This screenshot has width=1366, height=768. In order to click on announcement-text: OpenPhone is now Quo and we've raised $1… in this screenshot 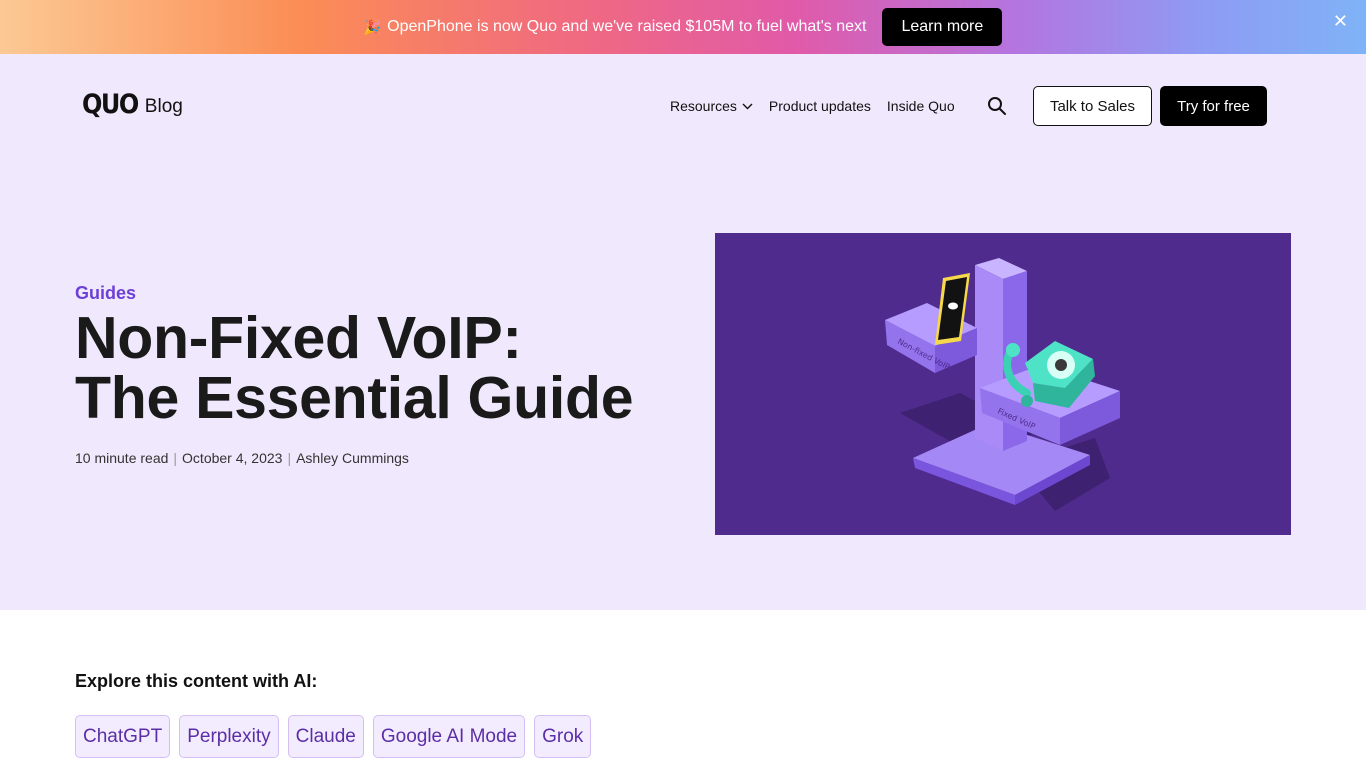, I will do `click(627, 26)`.